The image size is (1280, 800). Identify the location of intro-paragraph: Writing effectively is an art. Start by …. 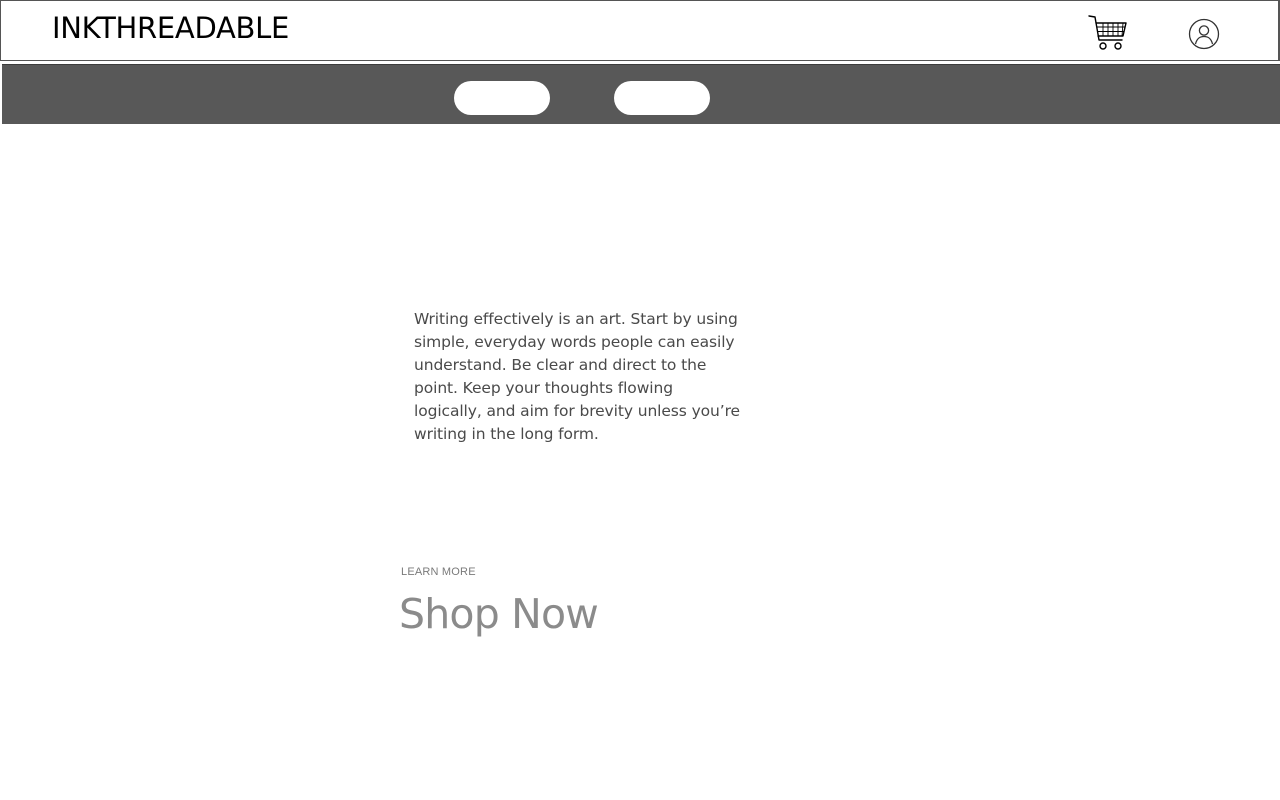
(577, 376).